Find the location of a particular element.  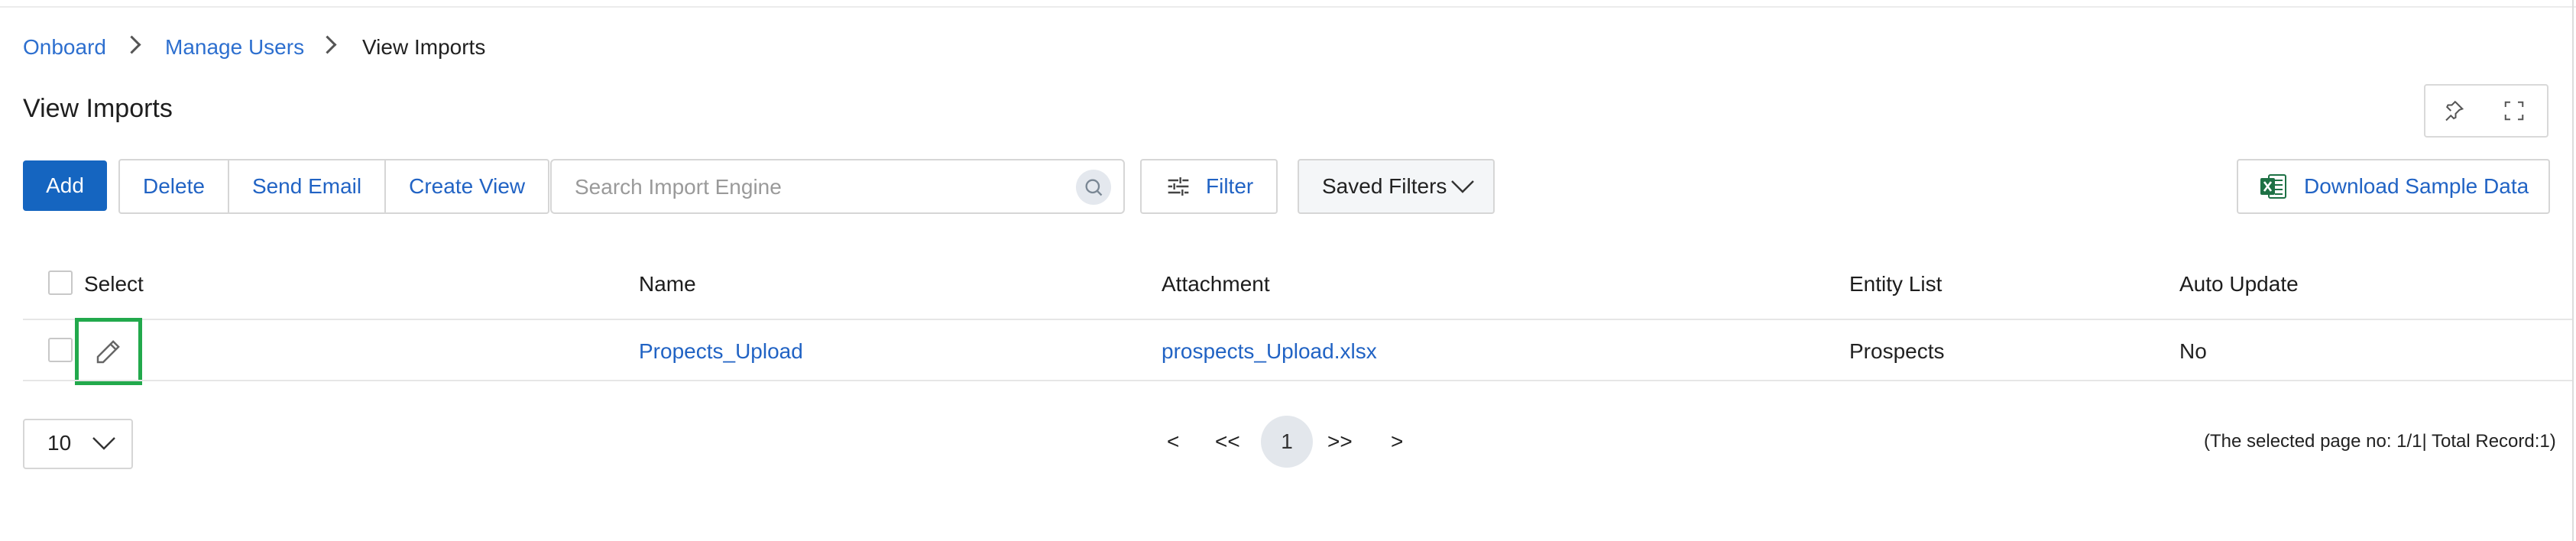

filter-sliders-icon is located at coordinates (1178, 186).